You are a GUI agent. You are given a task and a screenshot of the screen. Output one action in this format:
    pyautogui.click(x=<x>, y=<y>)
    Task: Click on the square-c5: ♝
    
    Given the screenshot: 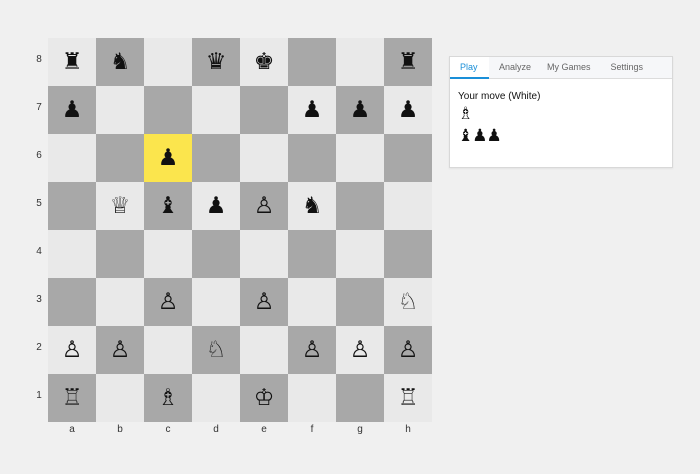 What is the action you would take?
    pyautogui.click(x=168, y=206)
    